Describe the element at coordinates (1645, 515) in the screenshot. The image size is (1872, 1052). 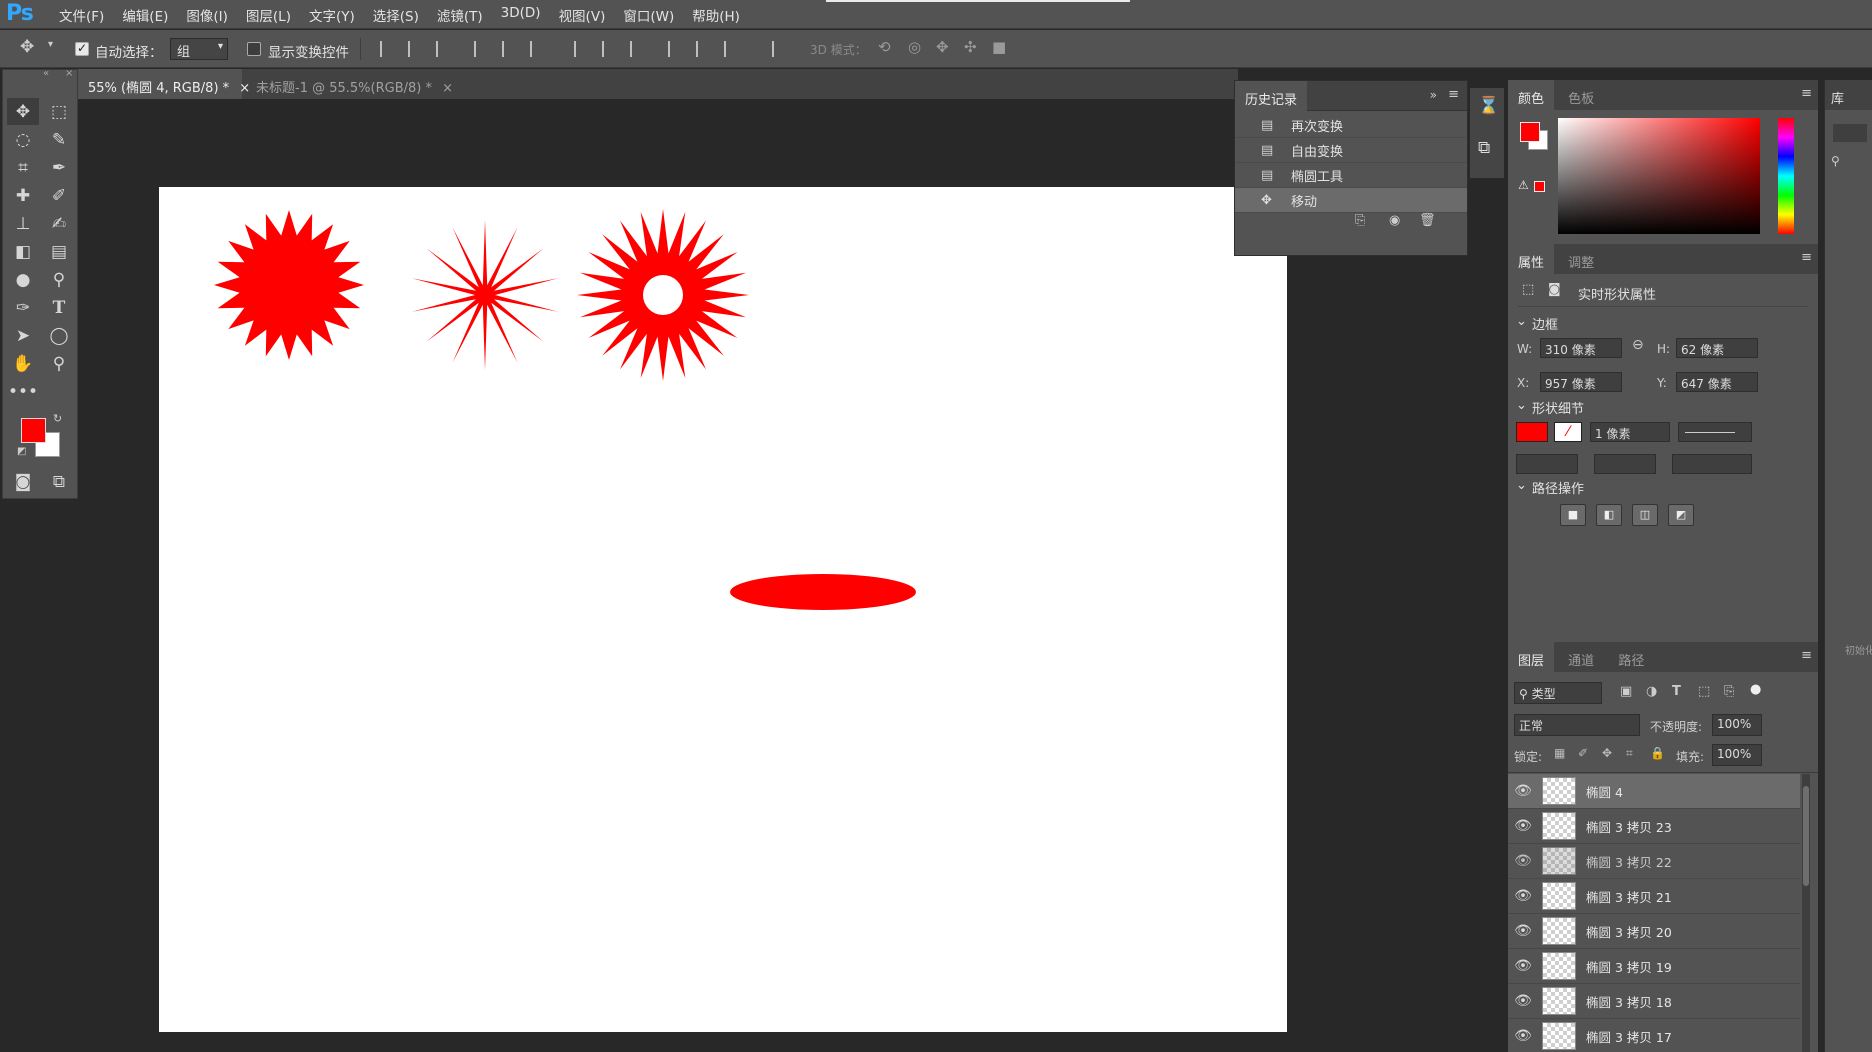
I see `intersect-shapes-button: ◫` at that location.